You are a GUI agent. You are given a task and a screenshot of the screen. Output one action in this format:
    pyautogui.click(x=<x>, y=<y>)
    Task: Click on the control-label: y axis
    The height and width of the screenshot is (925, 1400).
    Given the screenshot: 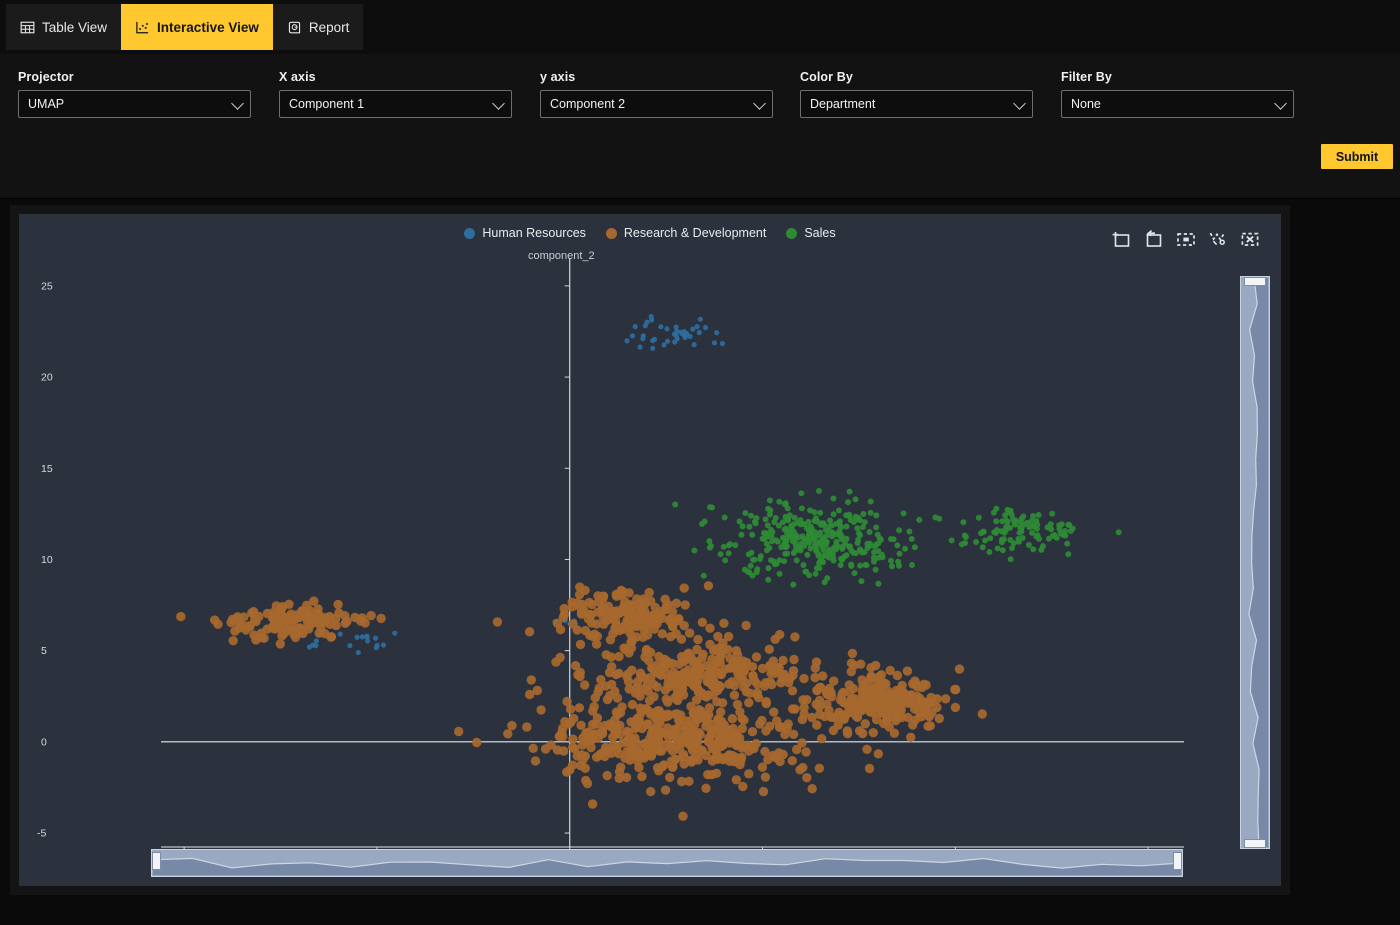 What is the action you would take?
    pyautogui.click(x=558, y=77)
    